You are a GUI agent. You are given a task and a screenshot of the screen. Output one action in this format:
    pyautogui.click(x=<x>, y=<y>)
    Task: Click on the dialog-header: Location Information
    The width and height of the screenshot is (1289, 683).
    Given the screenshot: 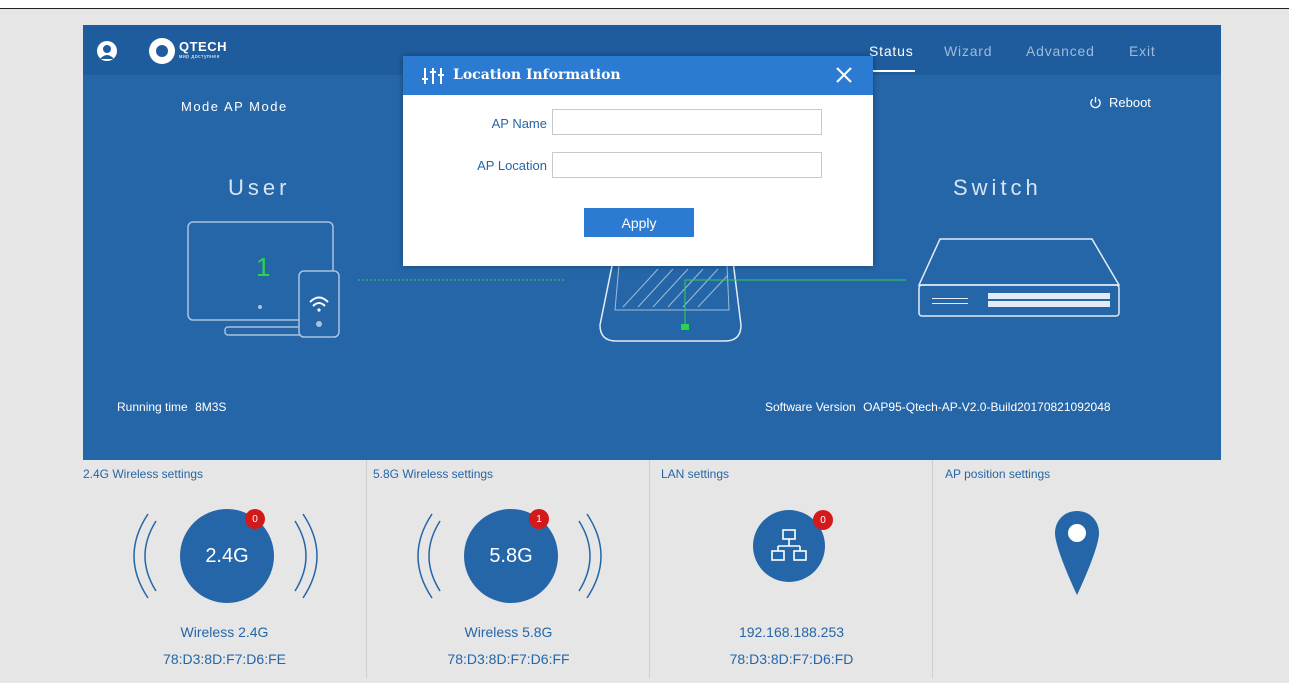 What is the action you would take?
    pyautogui.click(x=638, y=75)
    